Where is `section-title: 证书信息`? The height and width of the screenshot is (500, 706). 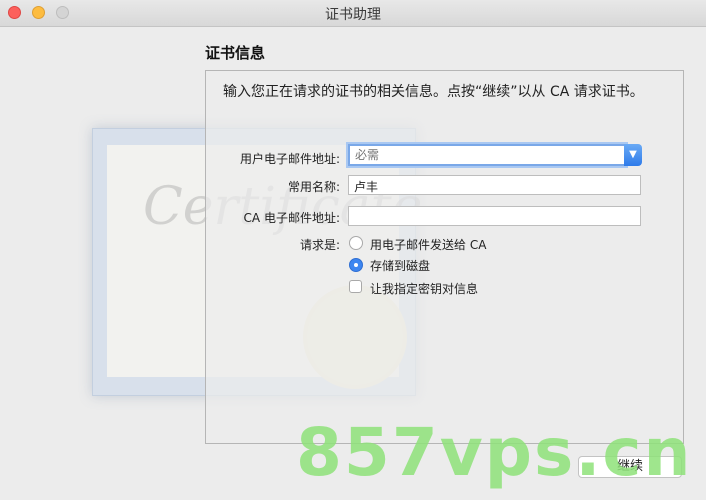 section-title: 证书信息 is located at coordinates (235, 53).